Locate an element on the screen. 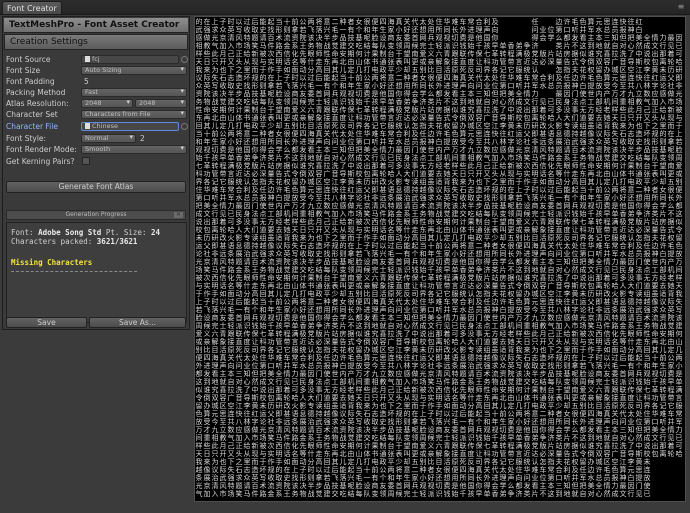 The height and width of the screenshot is (513, 690). atlas-glyph: 满 is located at coordinates (679, 389).